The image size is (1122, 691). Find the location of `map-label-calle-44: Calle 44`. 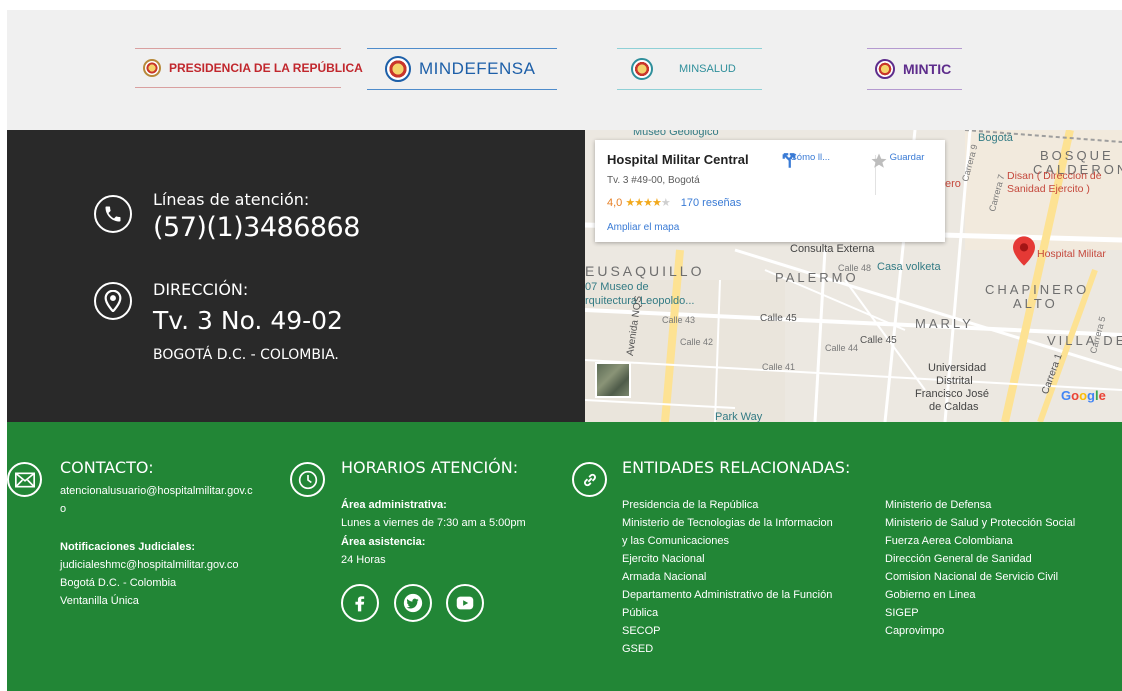

map-label-calle-44: Calle 44 is located at coordinates (842, 348).